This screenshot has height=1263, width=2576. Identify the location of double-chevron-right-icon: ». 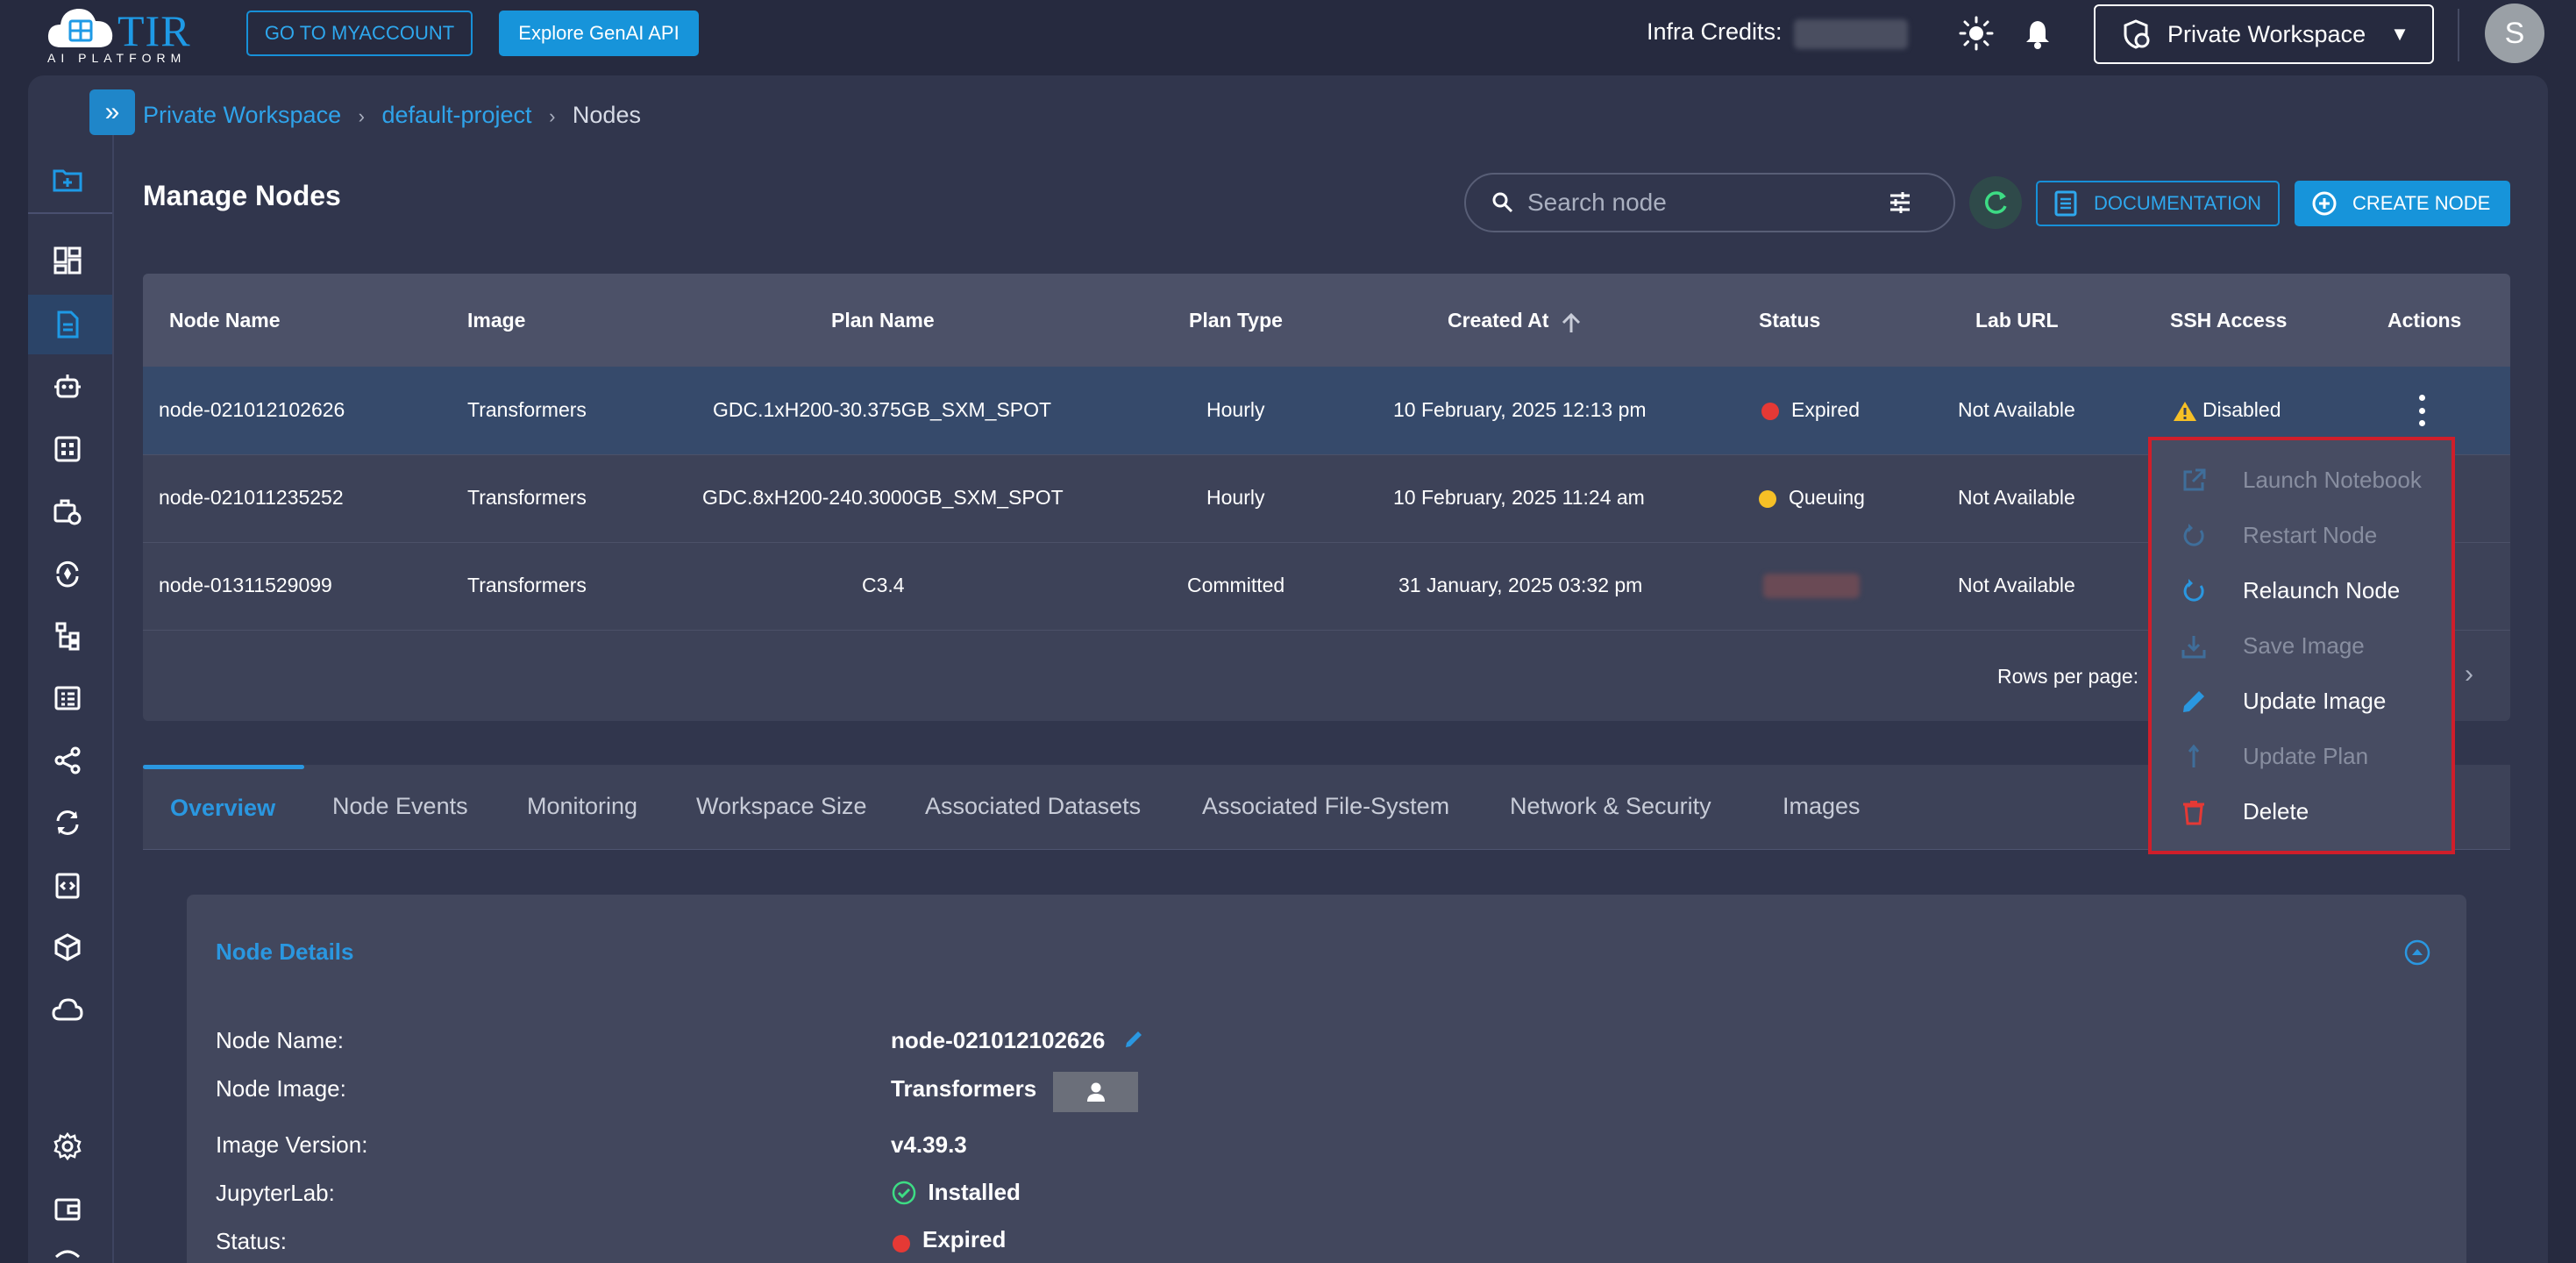
(112, 111).